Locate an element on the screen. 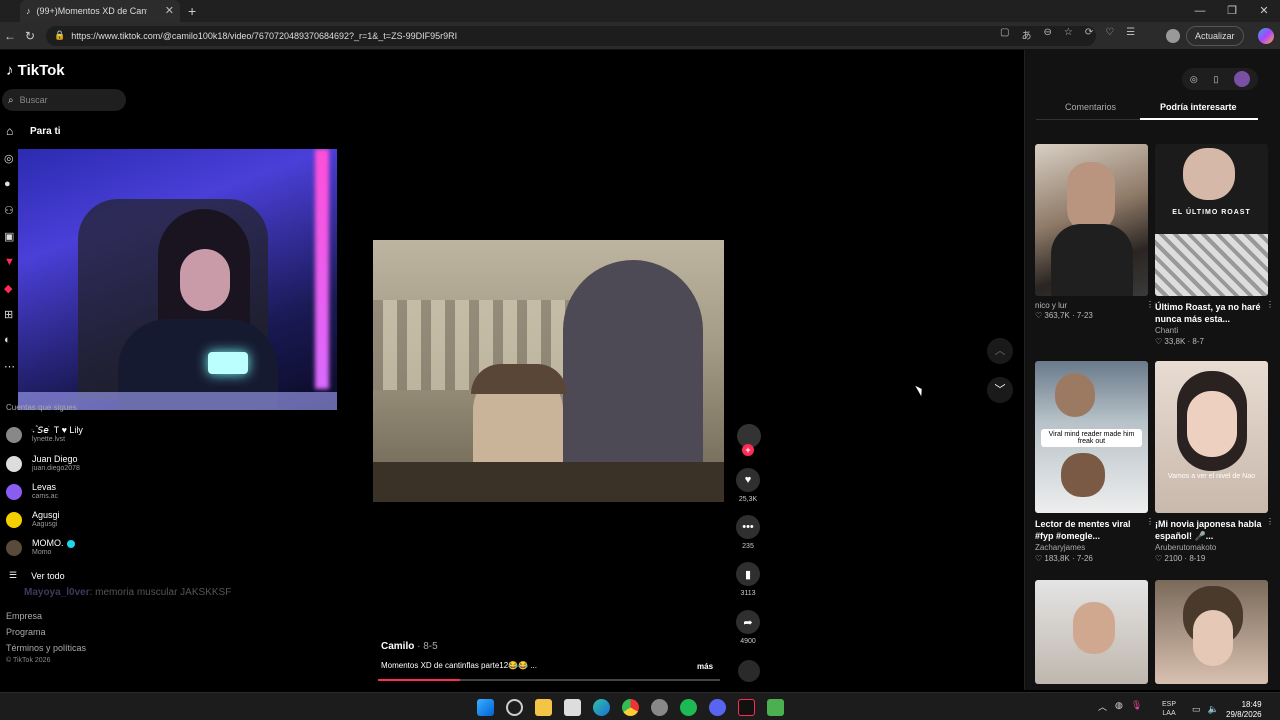  tab-comments: Comentarios is located at coordinates (1090, 107).